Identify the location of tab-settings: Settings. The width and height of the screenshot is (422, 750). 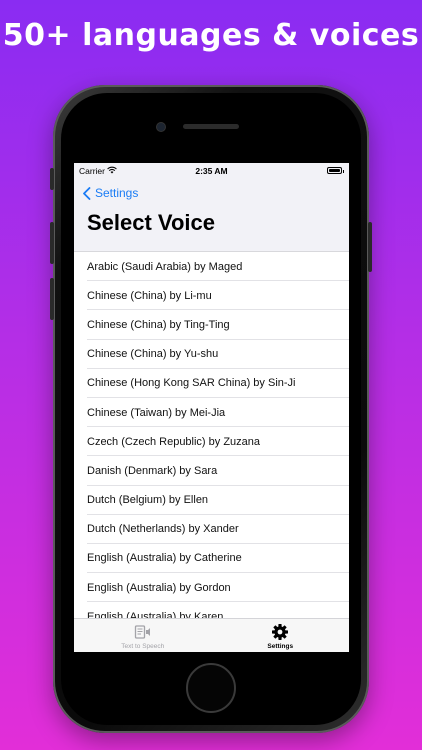
(281, 635).